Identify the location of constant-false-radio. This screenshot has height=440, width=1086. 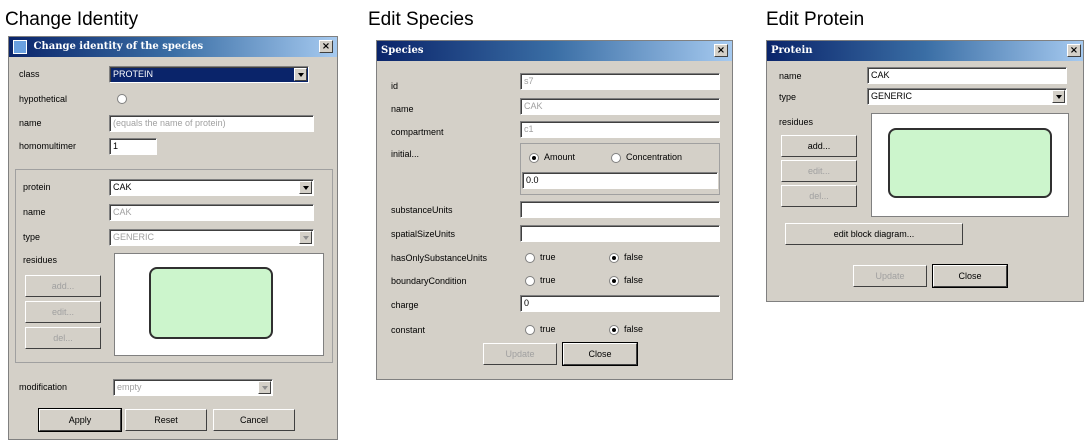
(614, 330).